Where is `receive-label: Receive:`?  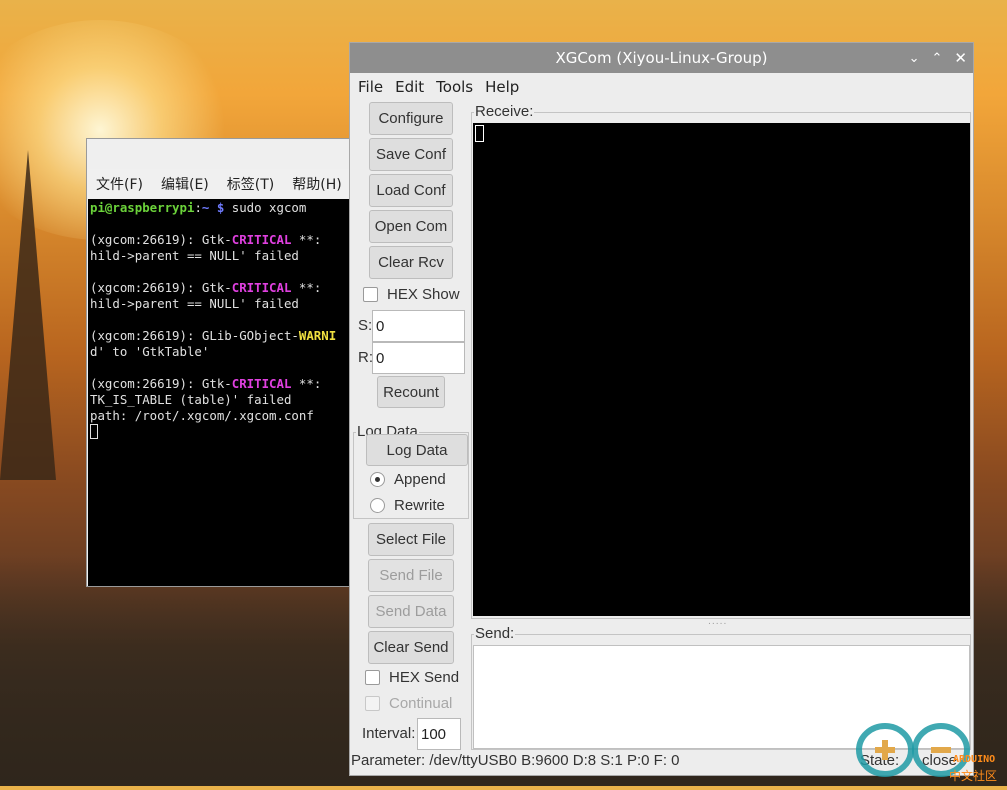 receive-label: Receive: is located at coordinates (504, 111).